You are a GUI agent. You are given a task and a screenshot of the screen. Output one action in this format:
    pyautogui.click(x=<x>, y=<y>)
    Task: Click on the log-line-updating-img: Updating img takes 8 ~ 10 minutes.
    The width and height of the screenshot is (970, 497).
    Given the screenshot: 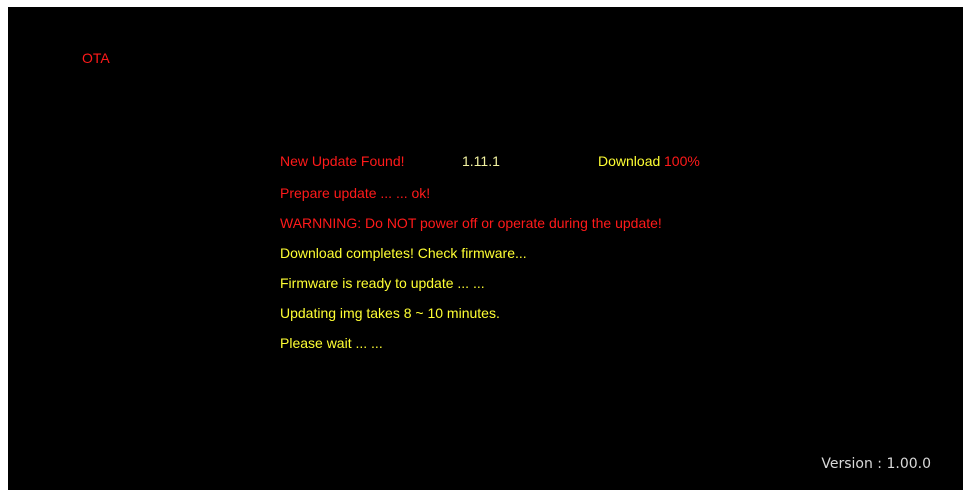 What is the action you would take?
    pyautogui.click(x=390, y=313)
    